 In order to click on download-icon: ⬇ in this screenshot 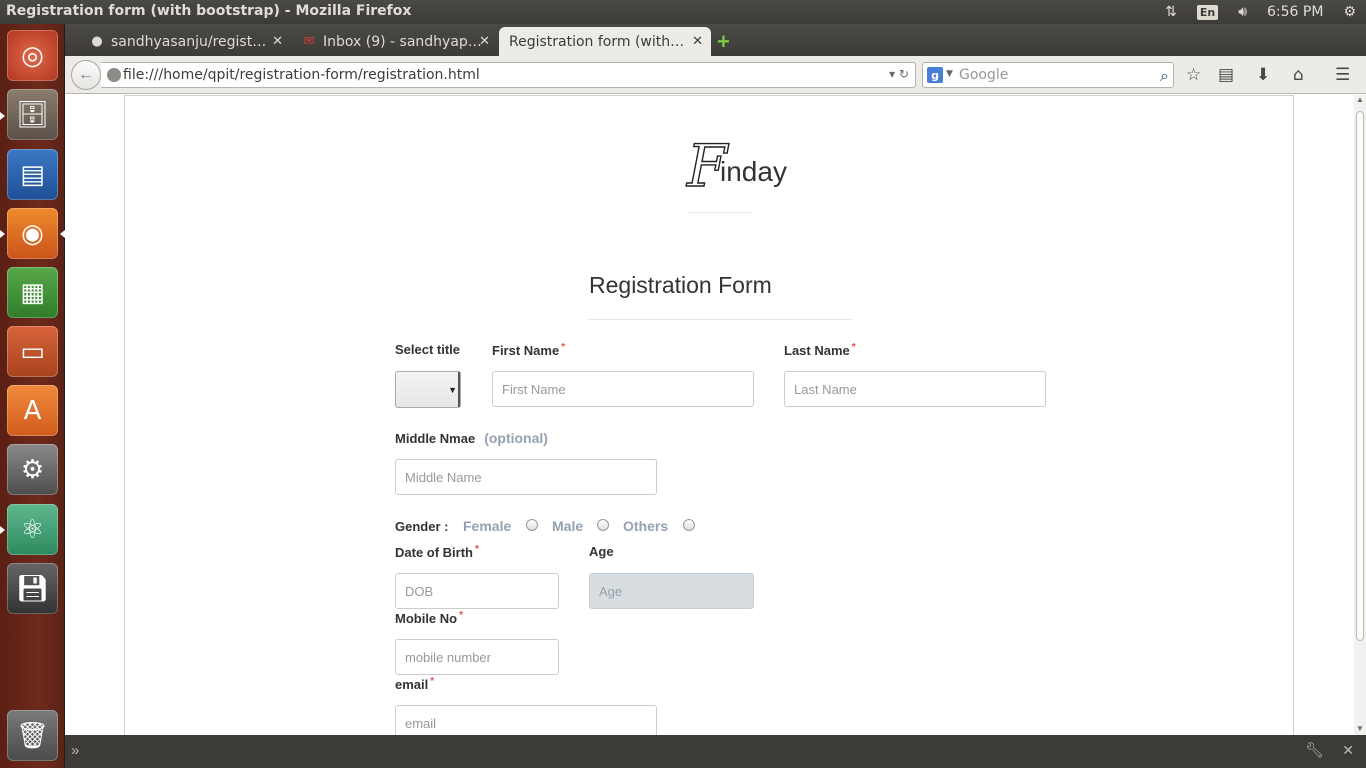, I will do `click(1263, 75)`.